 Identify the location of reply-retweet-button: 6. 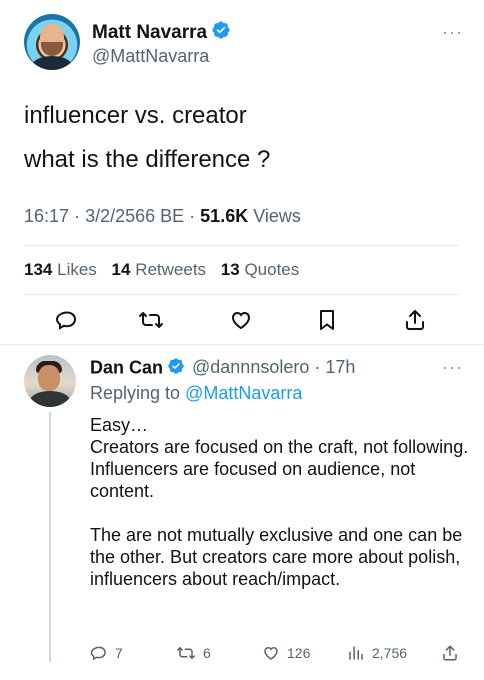
(193, 653).